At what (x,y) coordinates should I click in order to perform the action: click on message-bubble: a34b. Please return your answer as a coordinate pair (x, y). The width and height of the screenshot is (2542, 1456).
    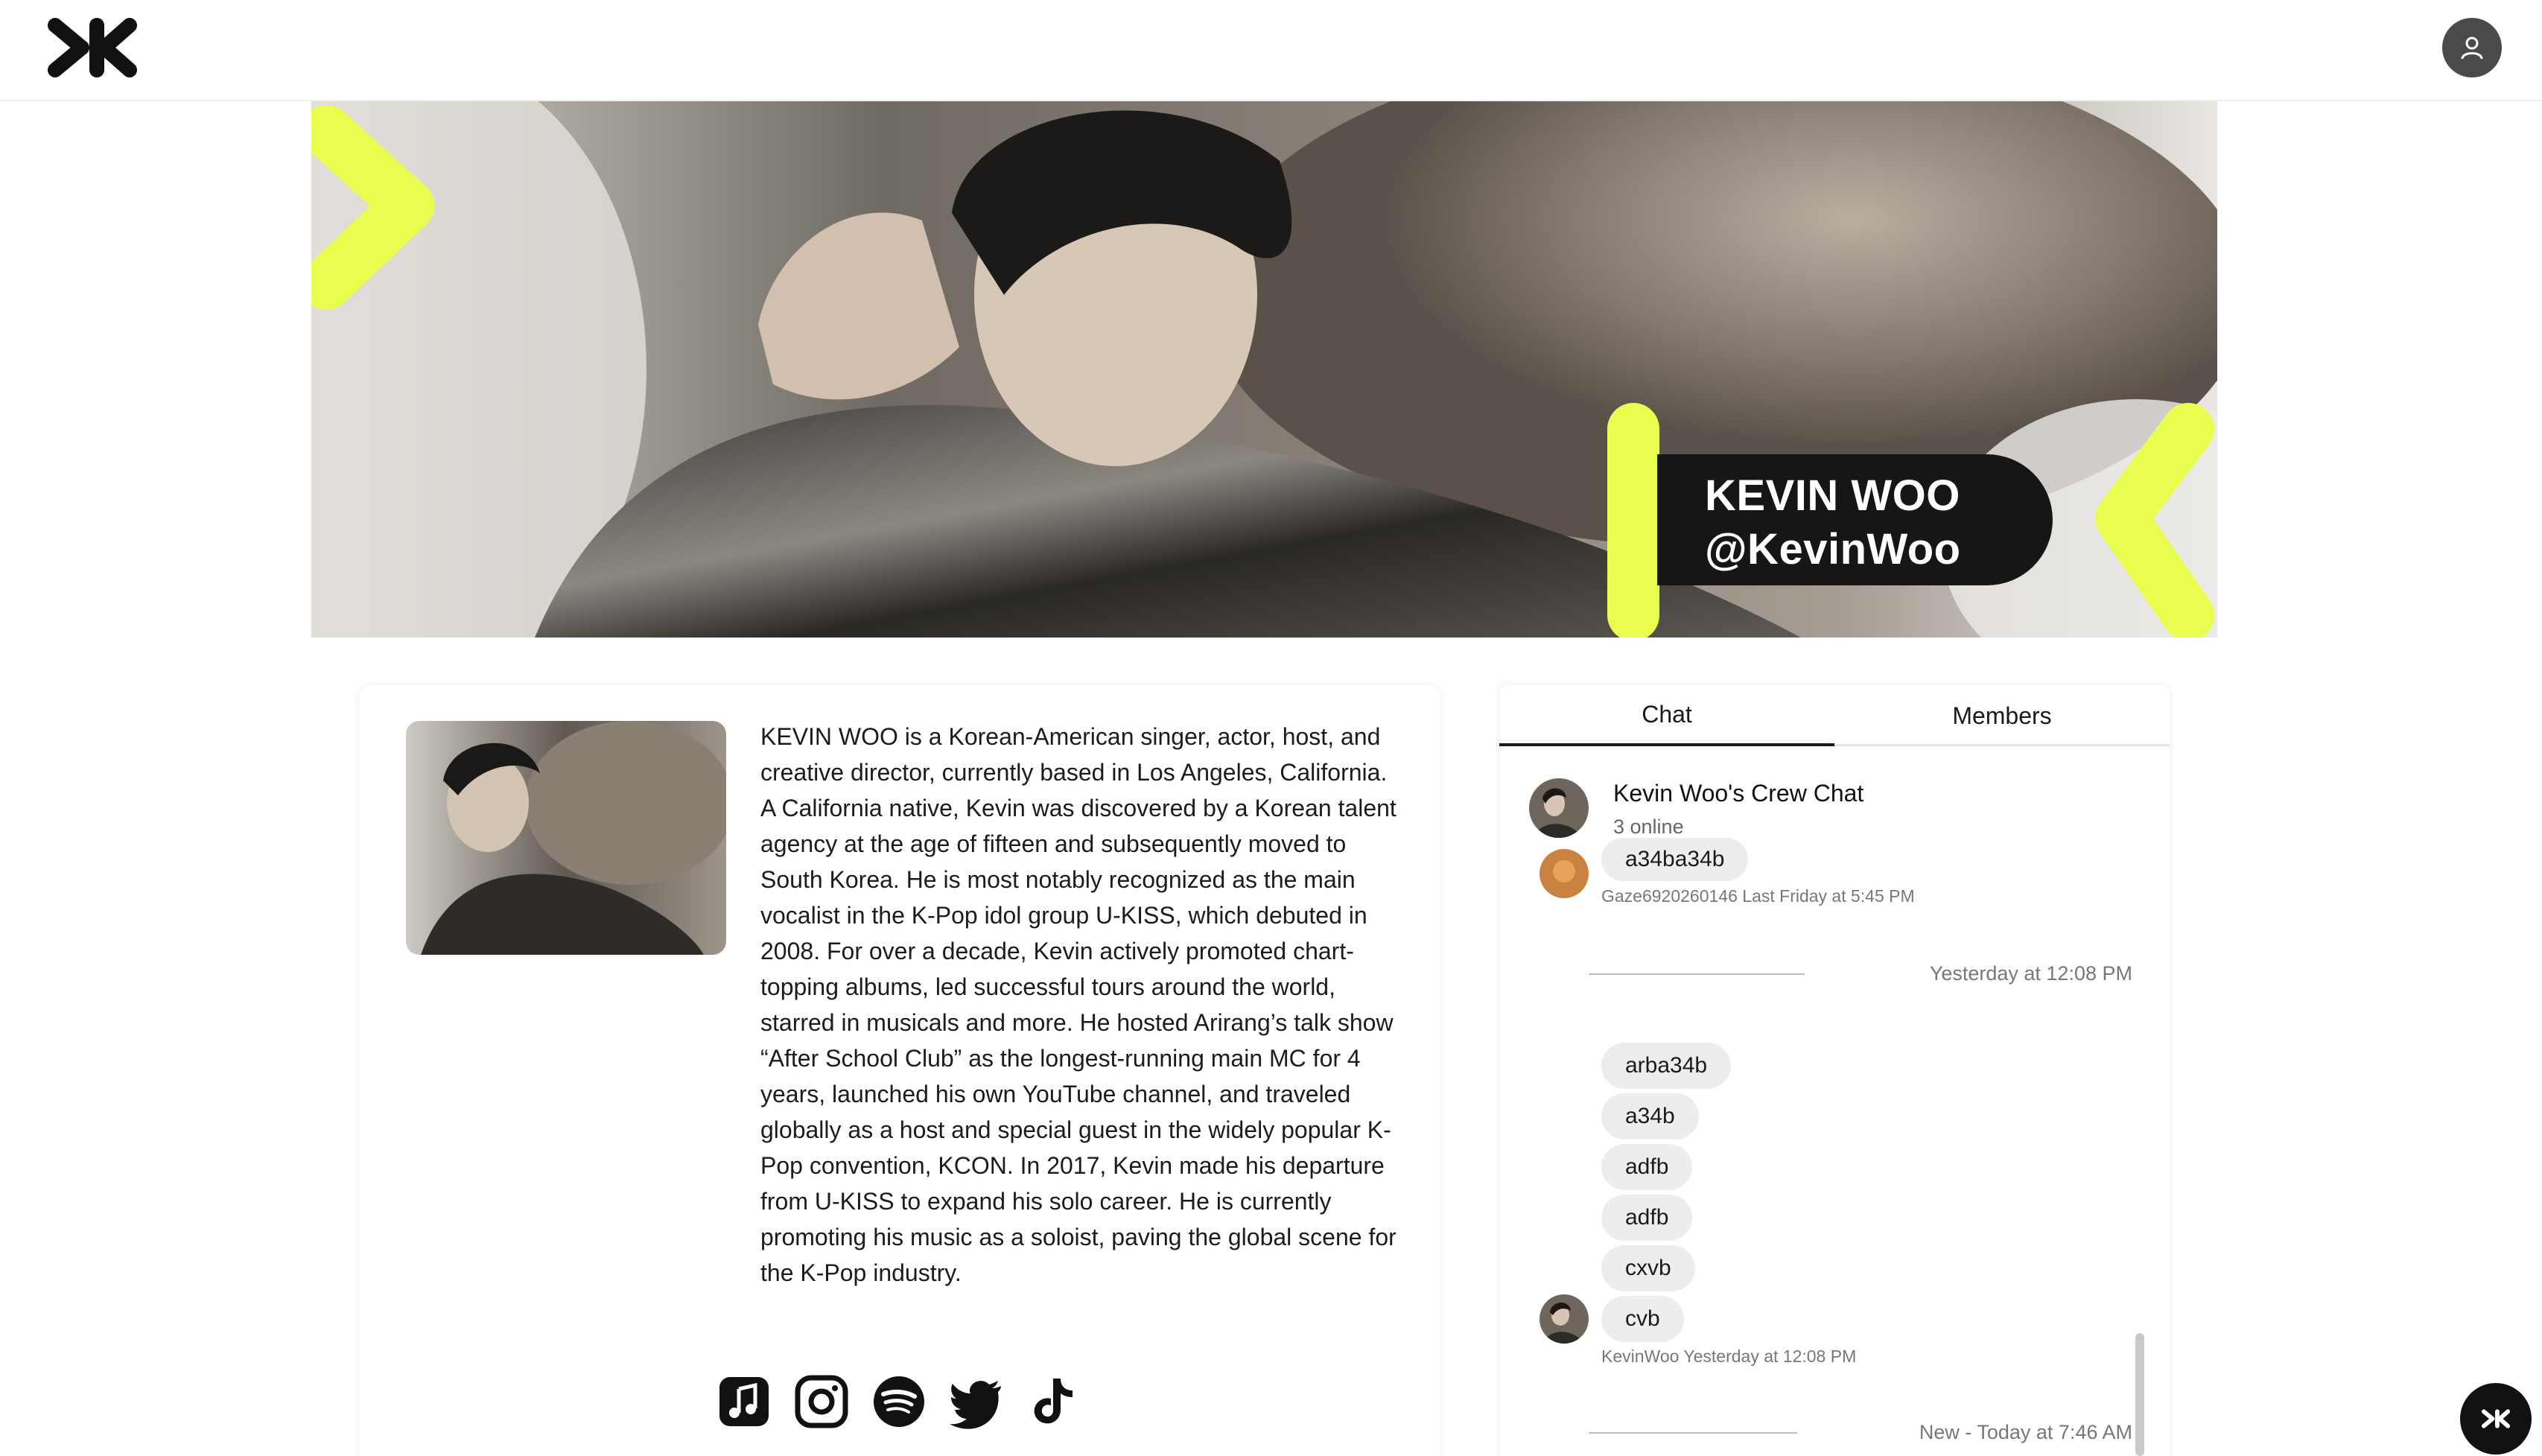
    Looking at the image, I should click on (1650, 1116).